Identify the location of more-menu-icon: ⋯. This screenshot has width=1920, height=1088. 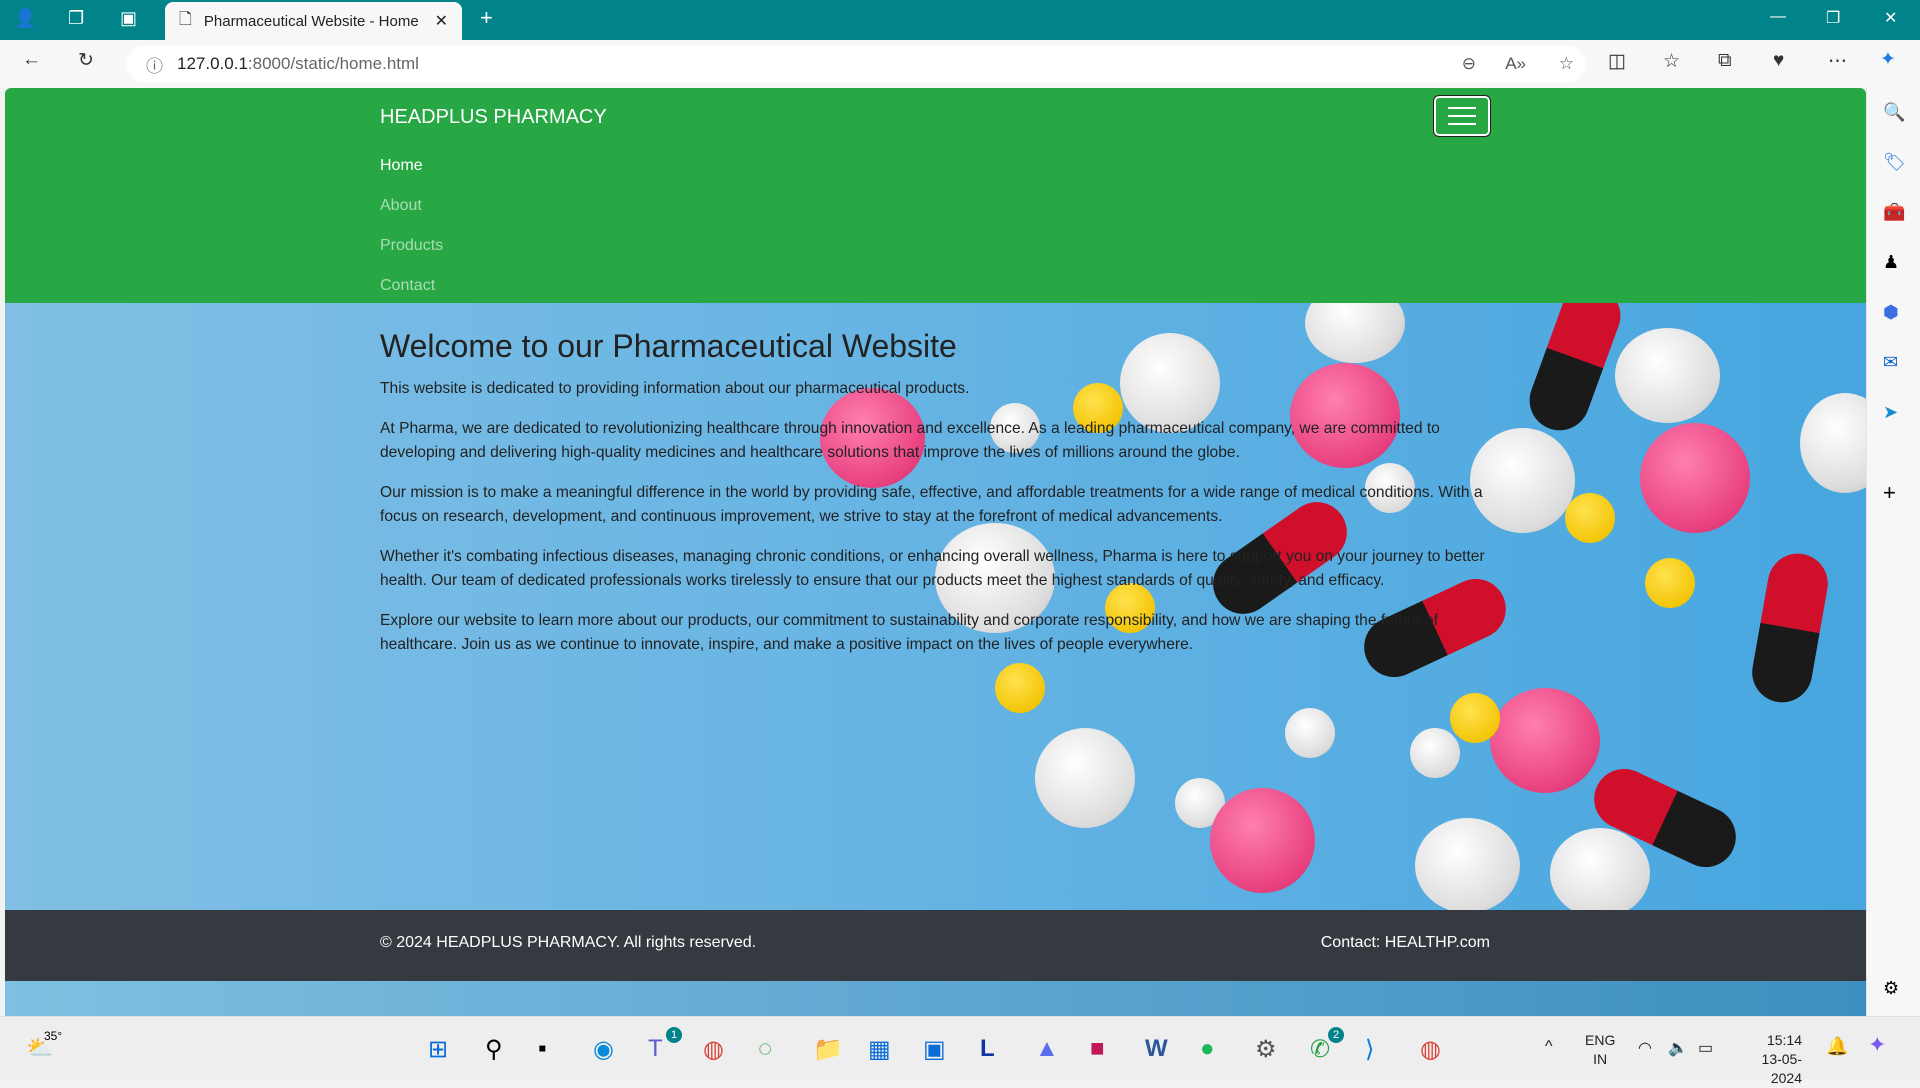
(1837, 61).